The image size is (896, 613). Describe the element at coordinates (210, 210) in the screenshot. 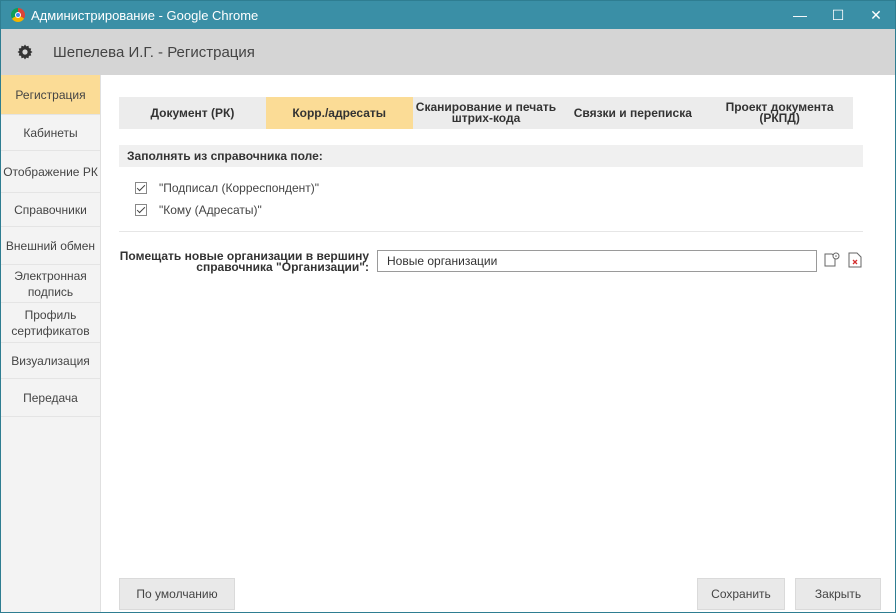

I see `to-checkbox-label: "Кому (Адресаты)"` at that location.